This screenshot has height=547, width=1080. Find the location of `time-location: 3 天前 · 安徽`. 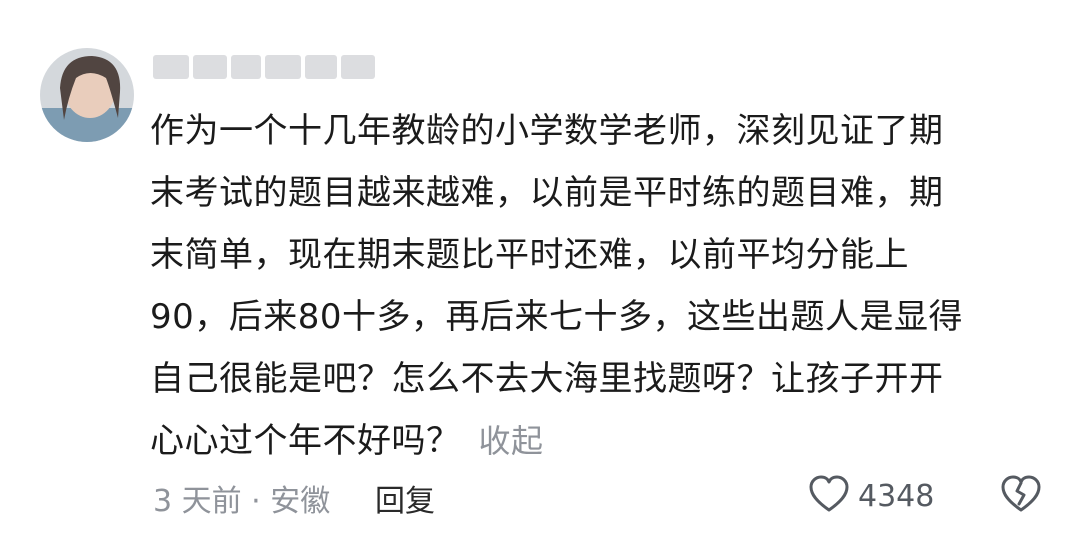

time-location: 3 天前 · 安徽 is located at coordinates (242, 501).